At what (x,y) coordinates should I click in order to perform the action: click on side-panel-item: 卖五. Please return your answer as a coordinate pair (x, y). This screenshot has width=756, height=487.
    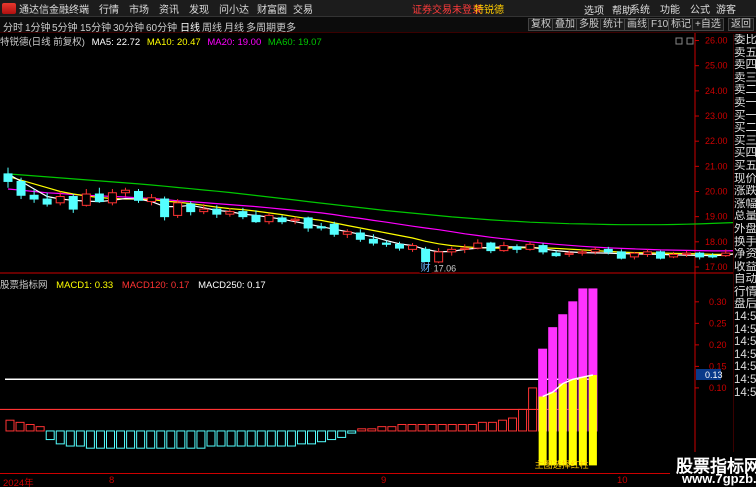
    Looking at the image, I should click on (745, 53).